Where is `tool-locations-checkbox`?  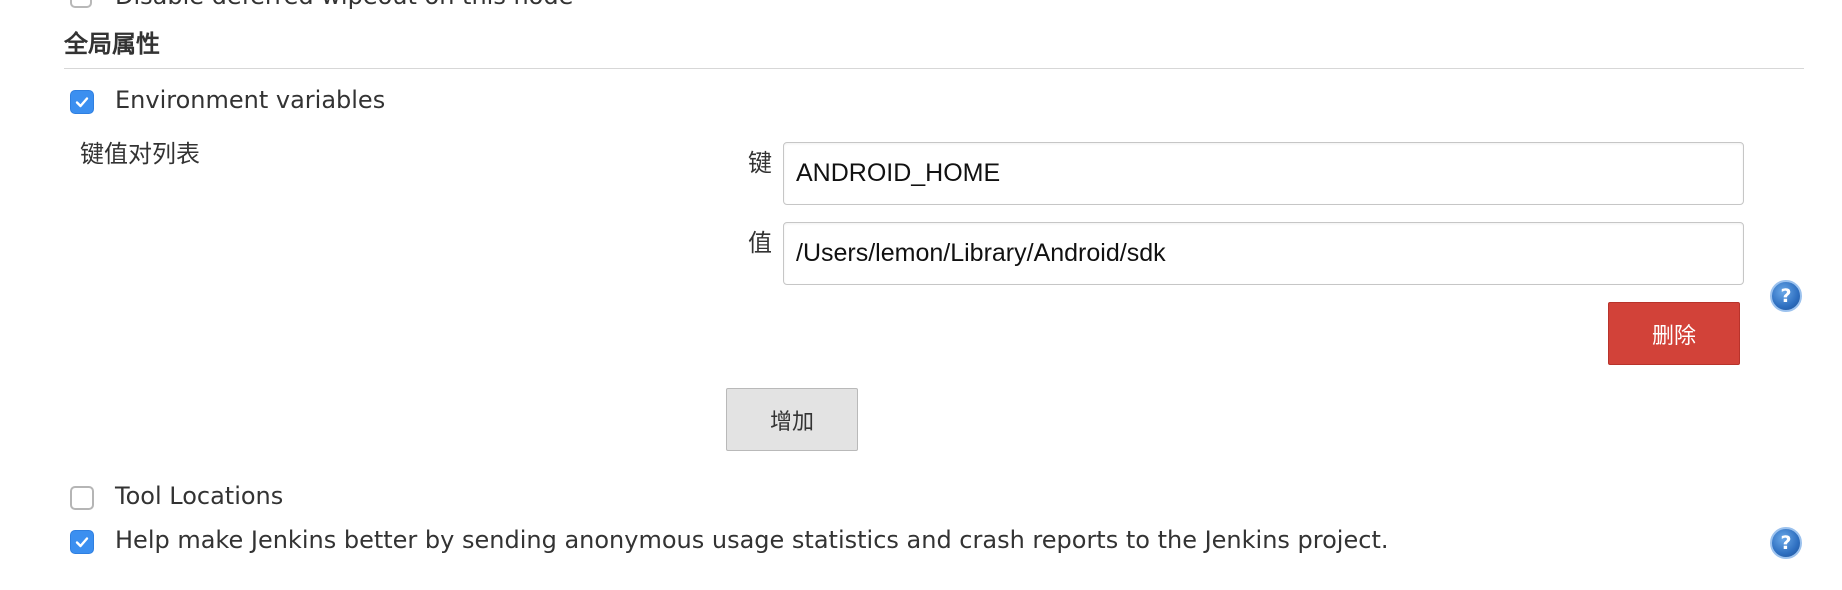
tool-locations-checkbox is located at coordinates (82, 498).